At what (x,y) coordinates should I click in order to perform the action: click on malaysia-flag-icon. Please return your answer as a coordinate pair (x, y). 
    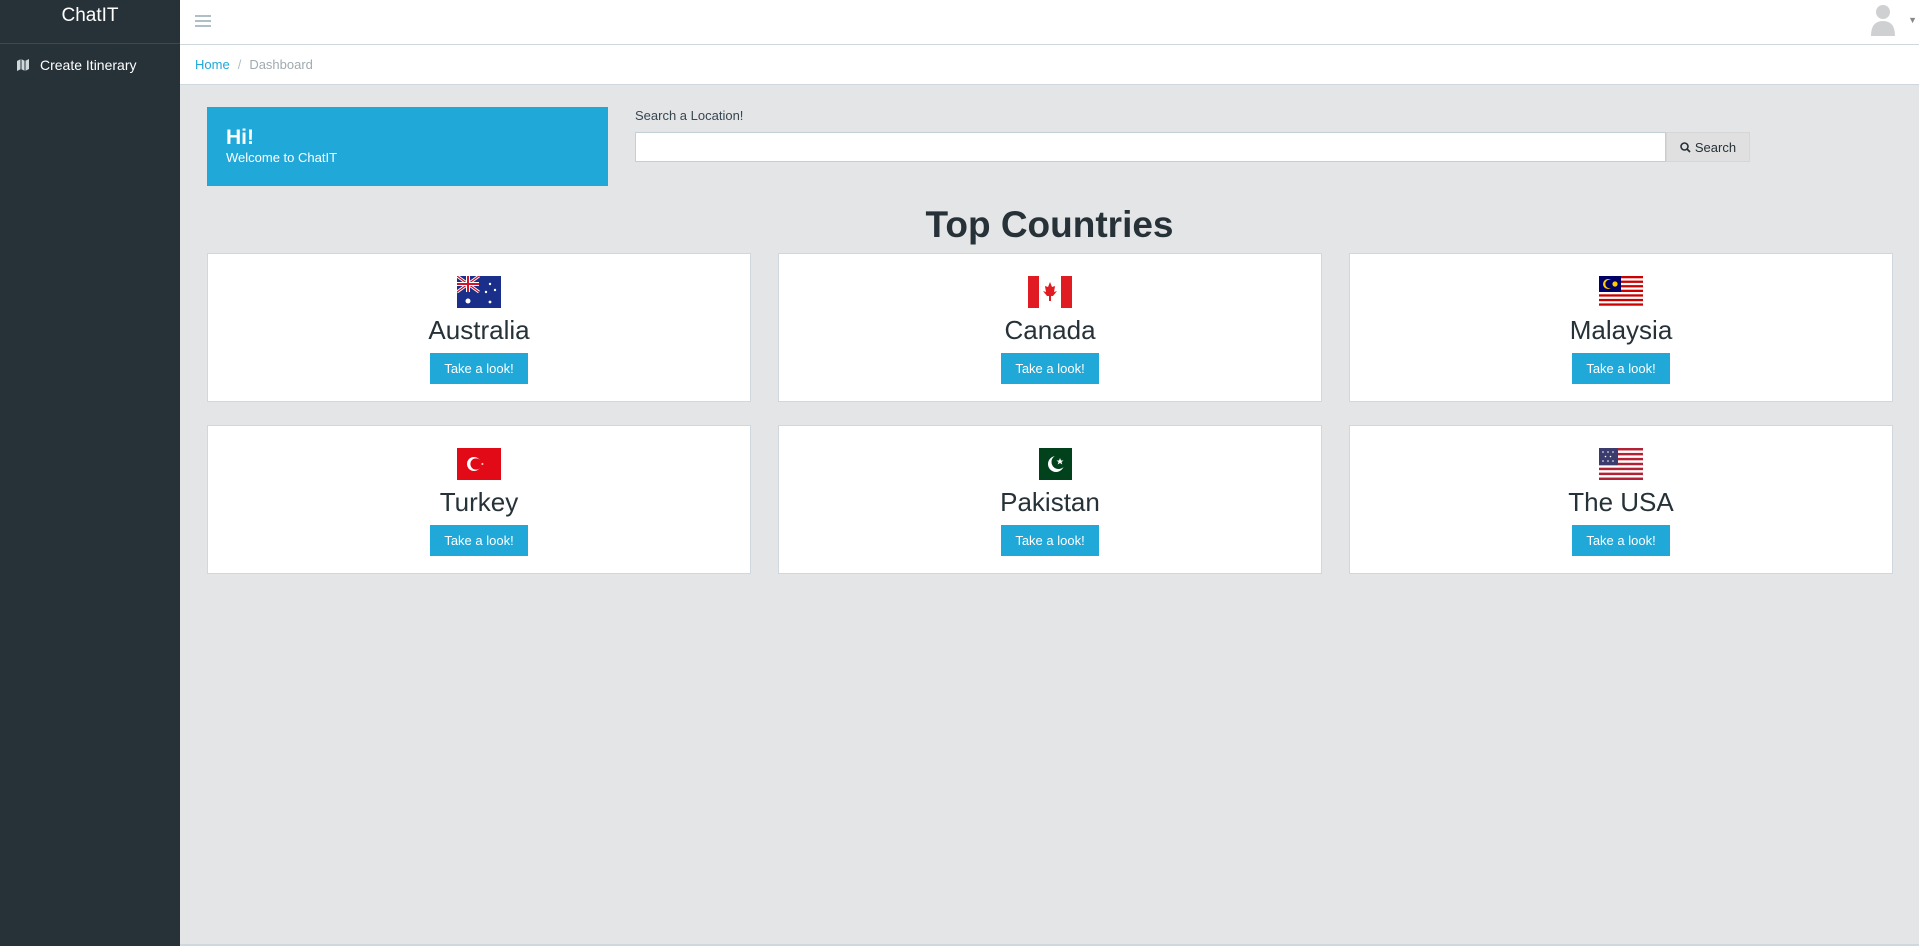
    Looking at the image, I should click on (1621, 292).